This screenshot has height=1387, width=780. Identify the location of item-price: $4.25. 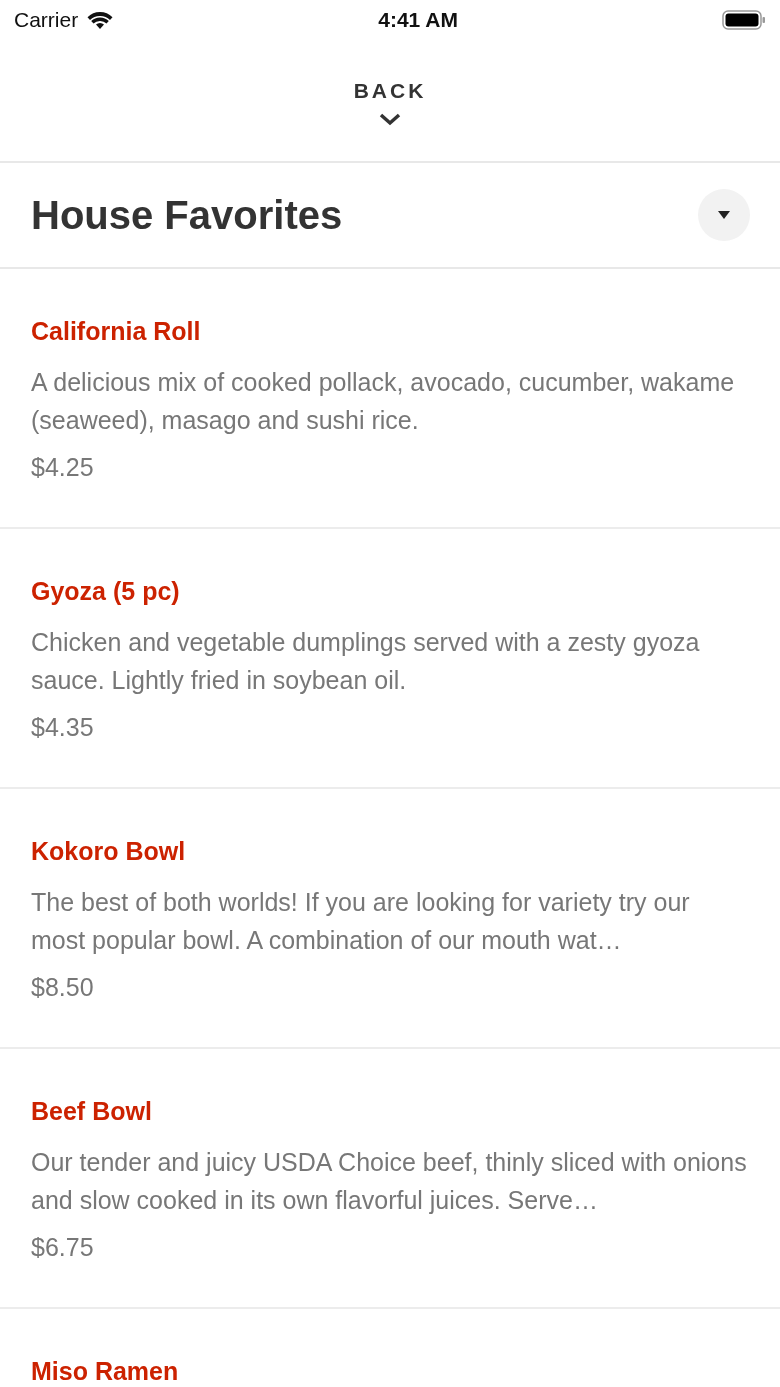
(63, 467).